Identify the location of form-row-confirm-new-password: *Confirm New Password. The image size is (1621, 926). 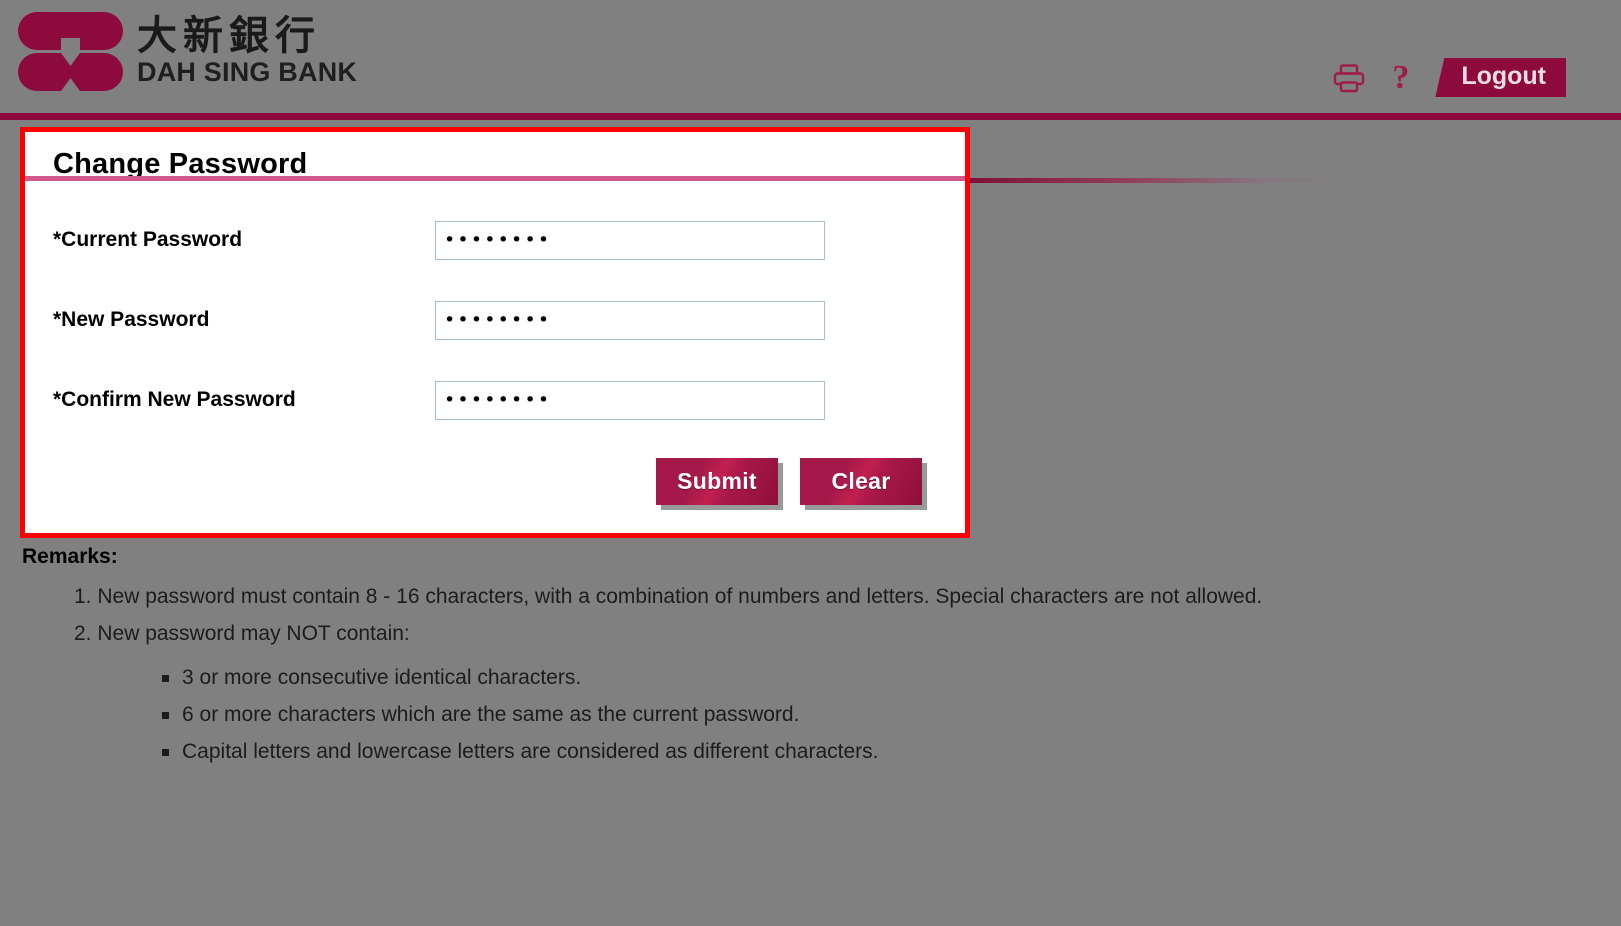
(495, 400).